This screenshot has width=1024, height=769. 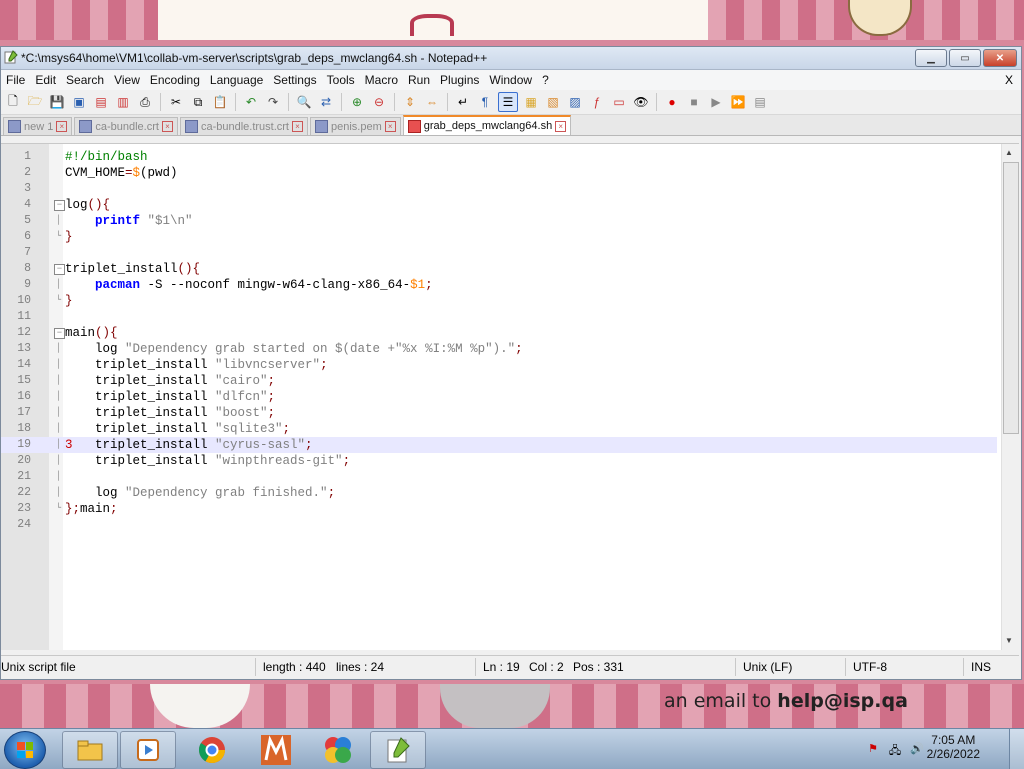 I want to click on new-file-icon: 🗋, so click(x=13, y=102).